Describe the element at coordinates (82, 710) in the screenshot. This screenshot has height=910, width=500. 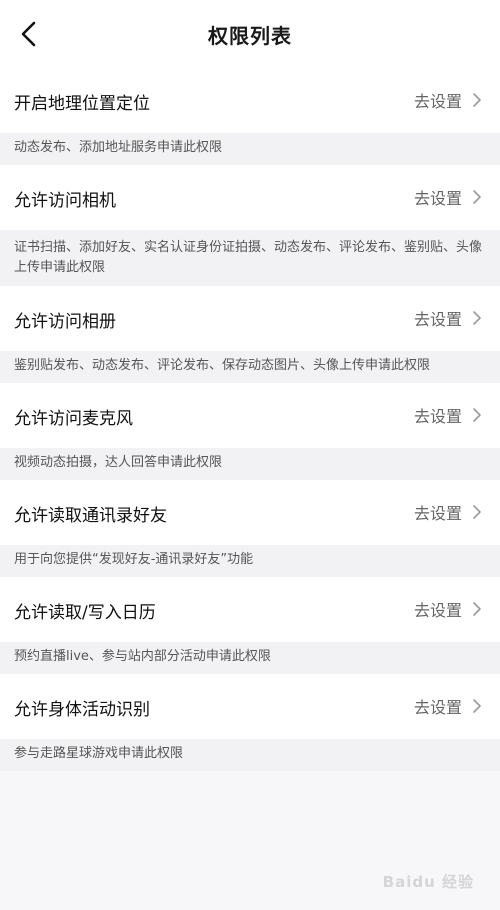
I see `permission-label: 允许身体活动识别` at that location.